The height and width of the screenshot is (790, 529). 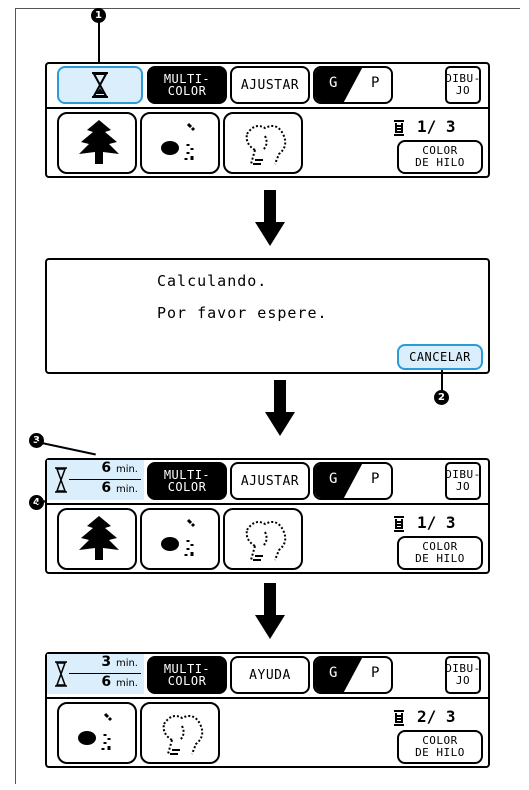 I want to click on remaining-time: 6 min., so click(x=119, y=488).